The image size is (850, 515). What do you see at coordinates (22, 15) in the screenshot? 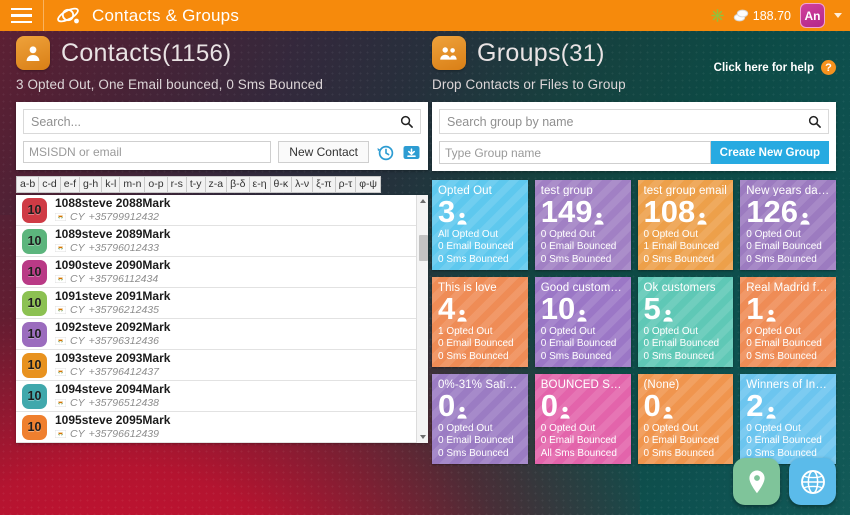
I see `hamburger-menu-icon` at bounding box center [22, 15].